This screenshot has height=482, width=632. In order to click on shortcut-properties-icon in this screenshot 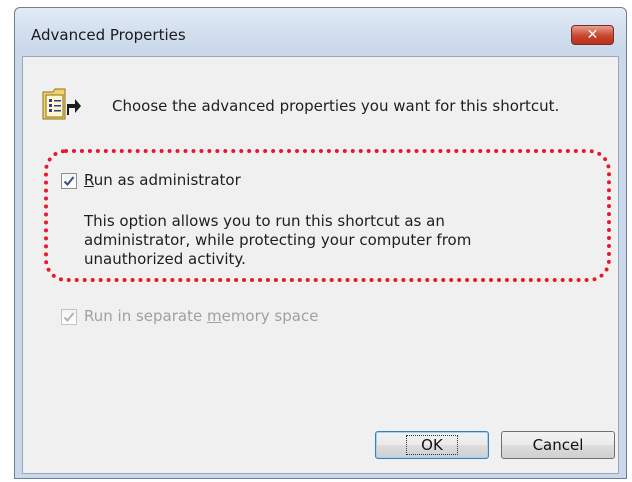, I will do `click(61, 104)`.